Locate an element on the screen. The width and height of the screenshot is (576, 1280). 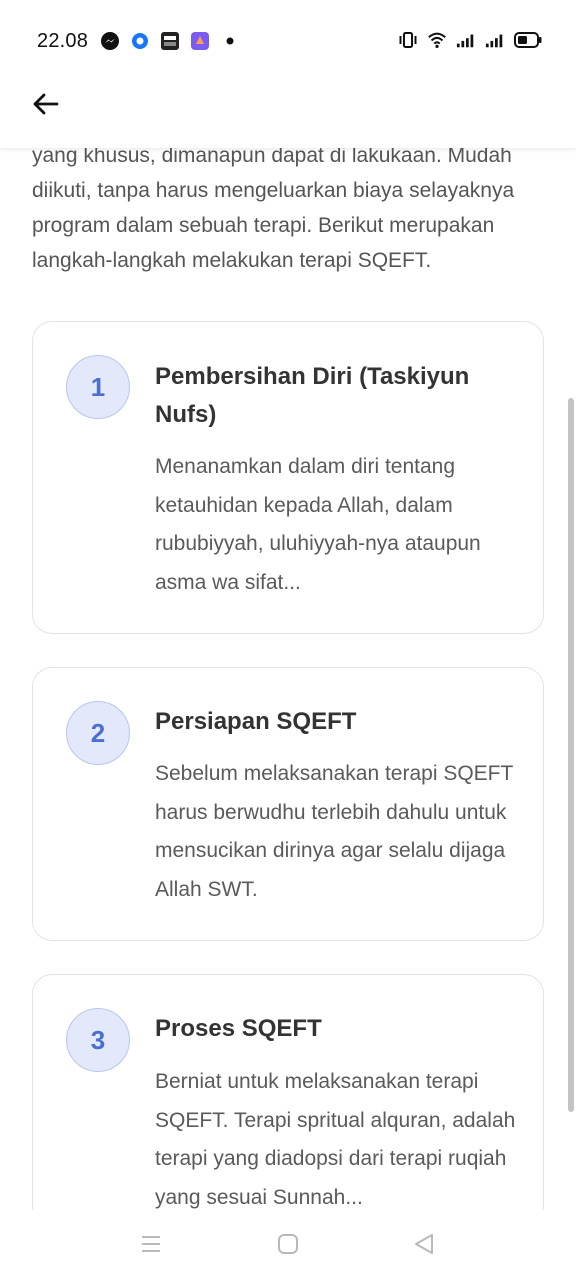
signal-2-icon is located at coordinates (495, 40).